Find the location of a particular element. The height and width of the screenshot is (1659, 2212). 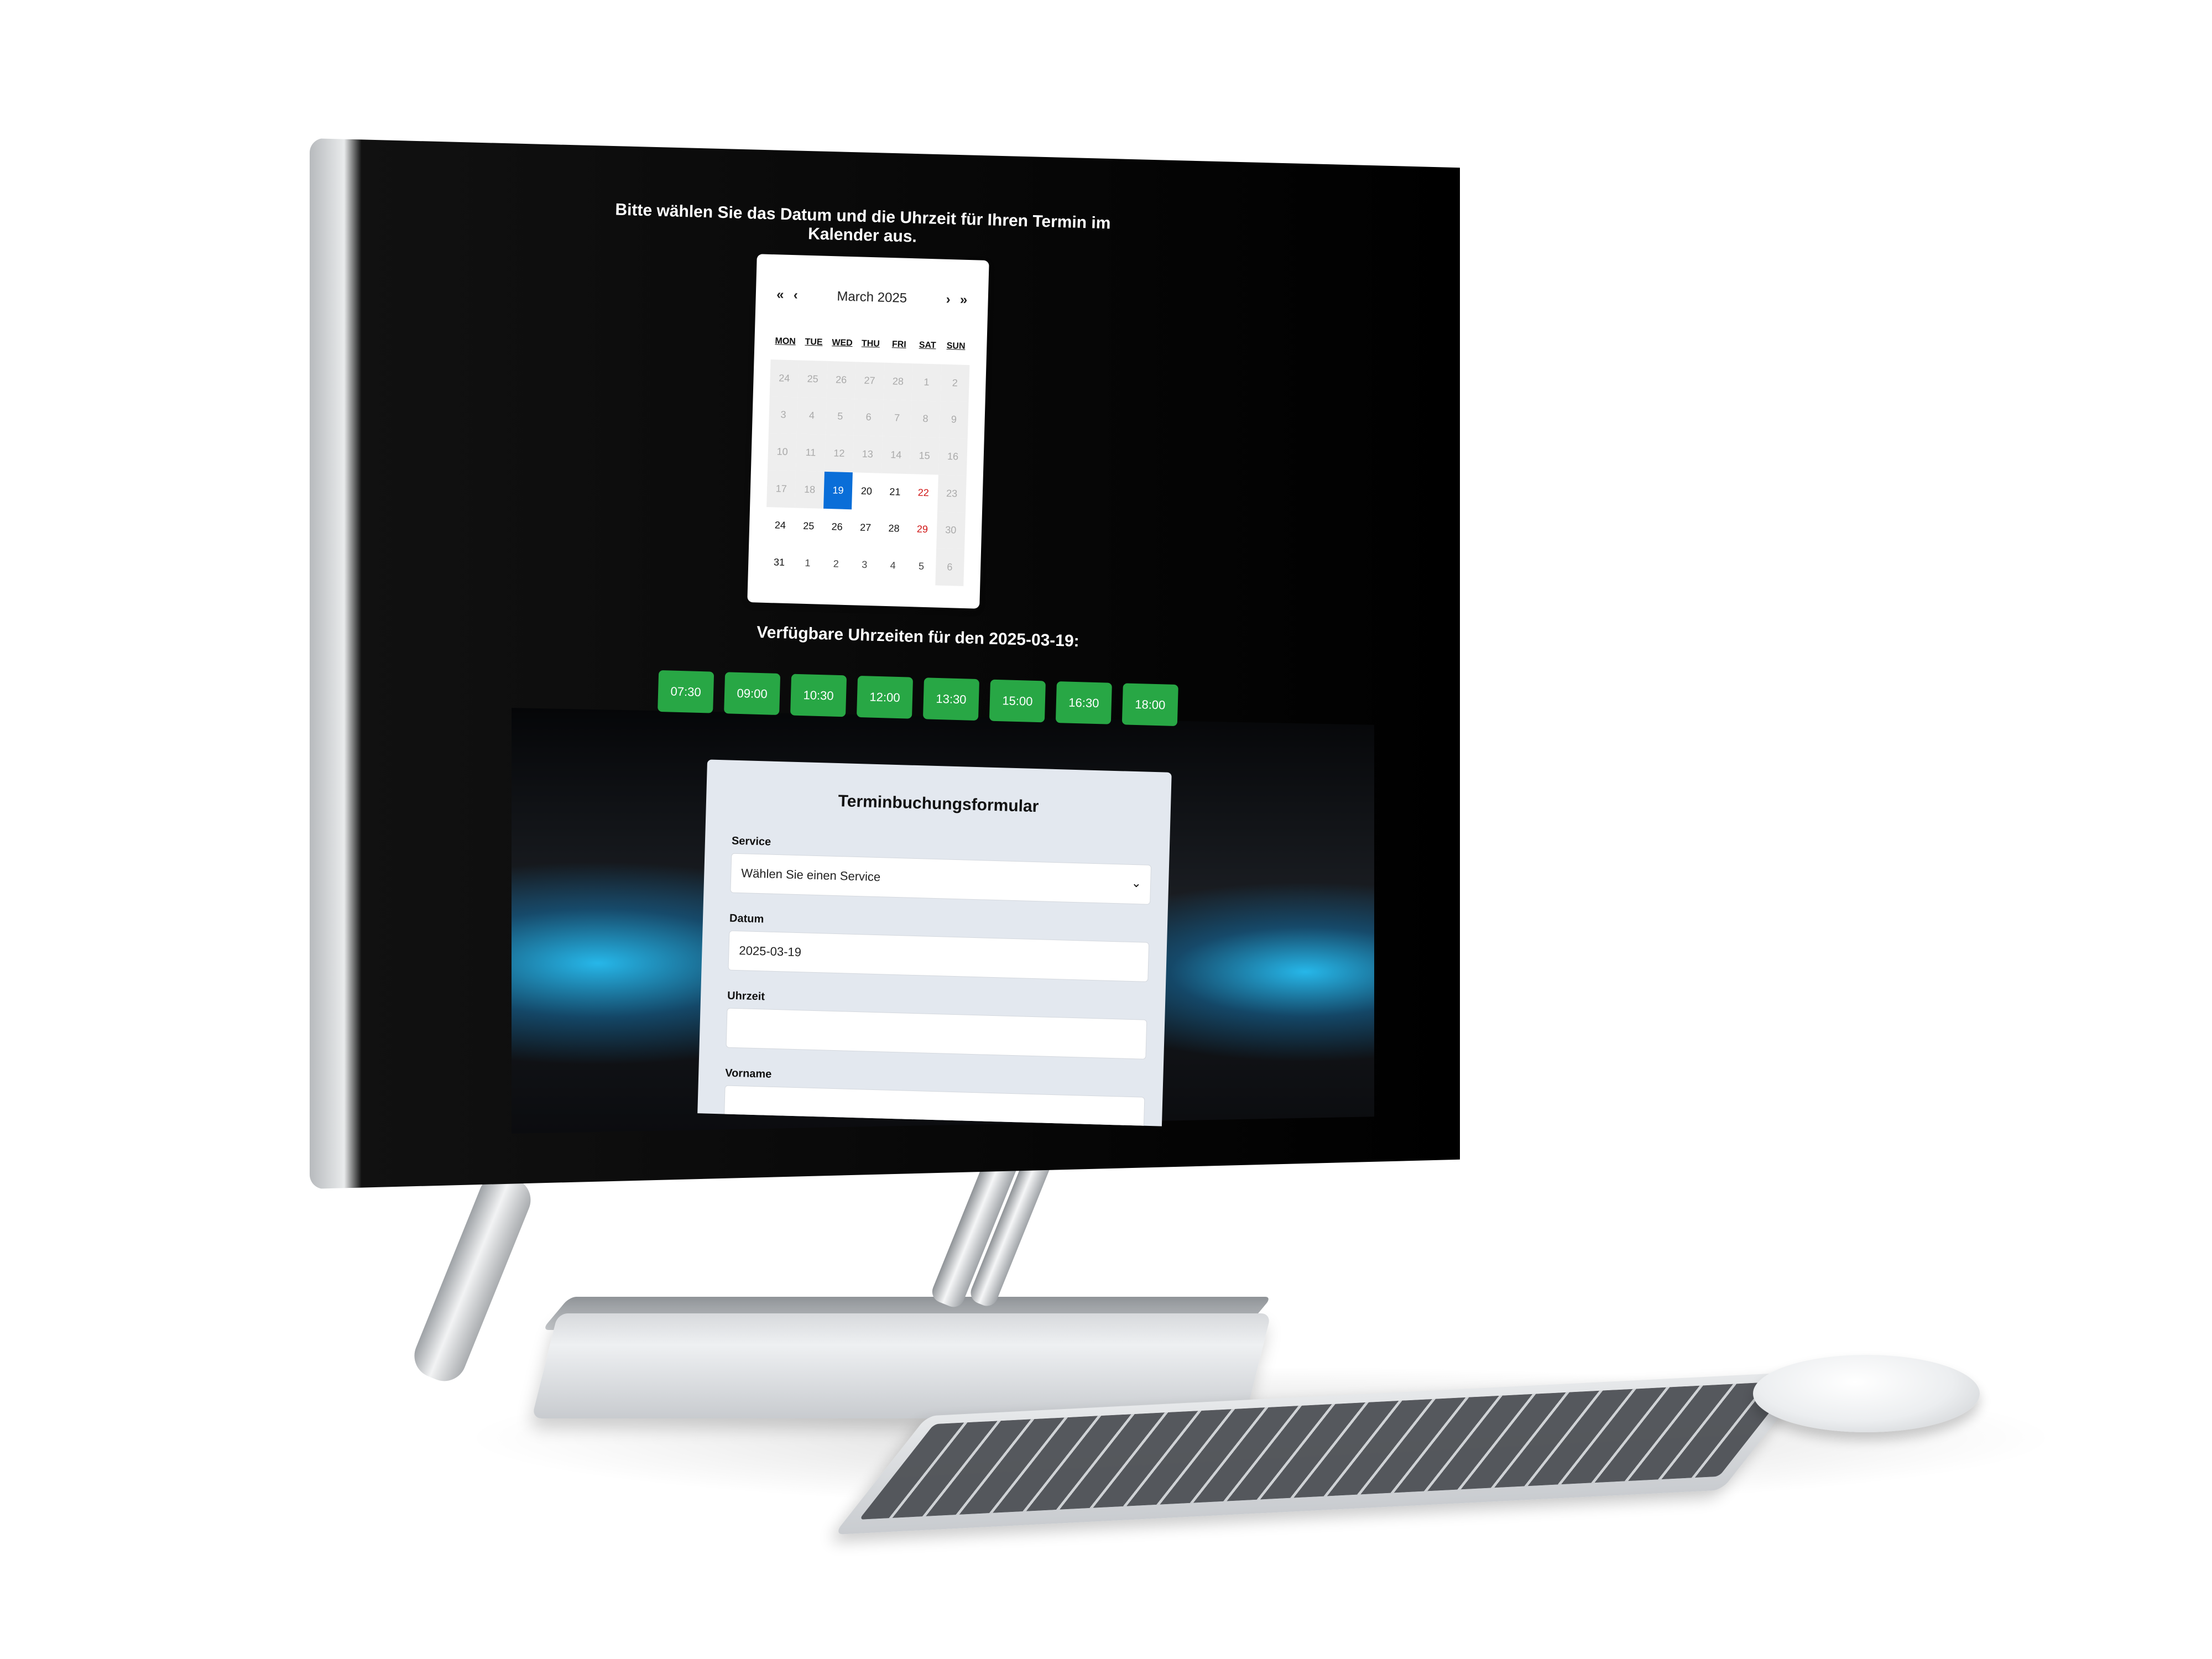

time-slot-button: 09:00 is located at coordinates (752, 694).